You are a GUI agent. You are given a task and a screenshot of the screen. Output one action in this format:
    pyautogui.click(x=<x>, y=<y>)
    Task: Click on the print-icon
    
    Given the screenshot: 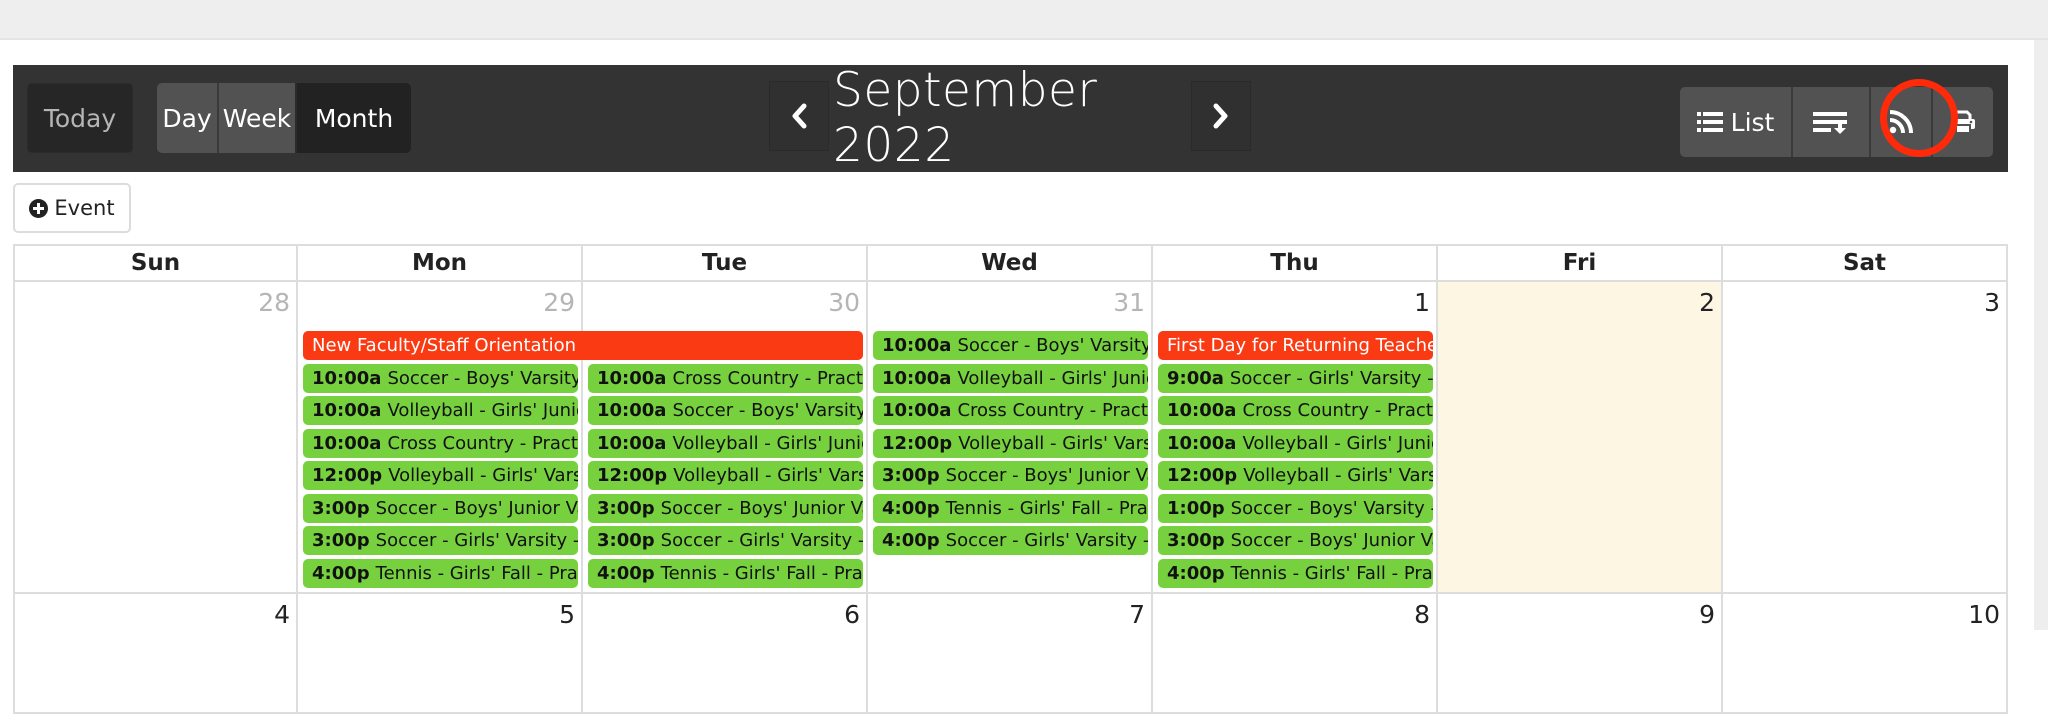 What is the action you would take?
    pyautogui.click(x=1963, y=122)
    